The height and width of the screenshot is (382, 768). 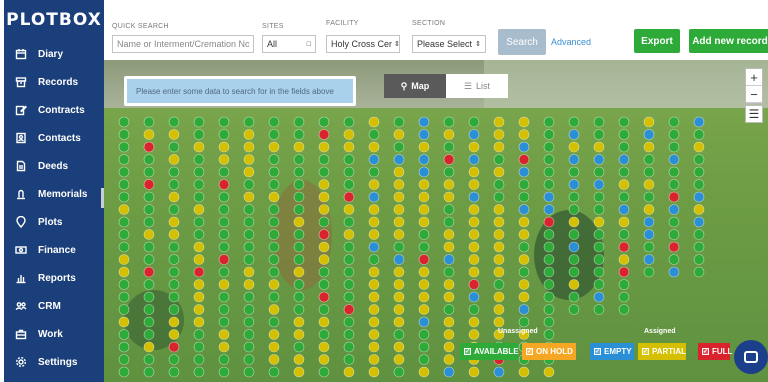 What do you see at coordinates (715, 351) in the screenshot?
I see `legend-full-toggle: ✓ FULL` at bounding box center [715, 351].